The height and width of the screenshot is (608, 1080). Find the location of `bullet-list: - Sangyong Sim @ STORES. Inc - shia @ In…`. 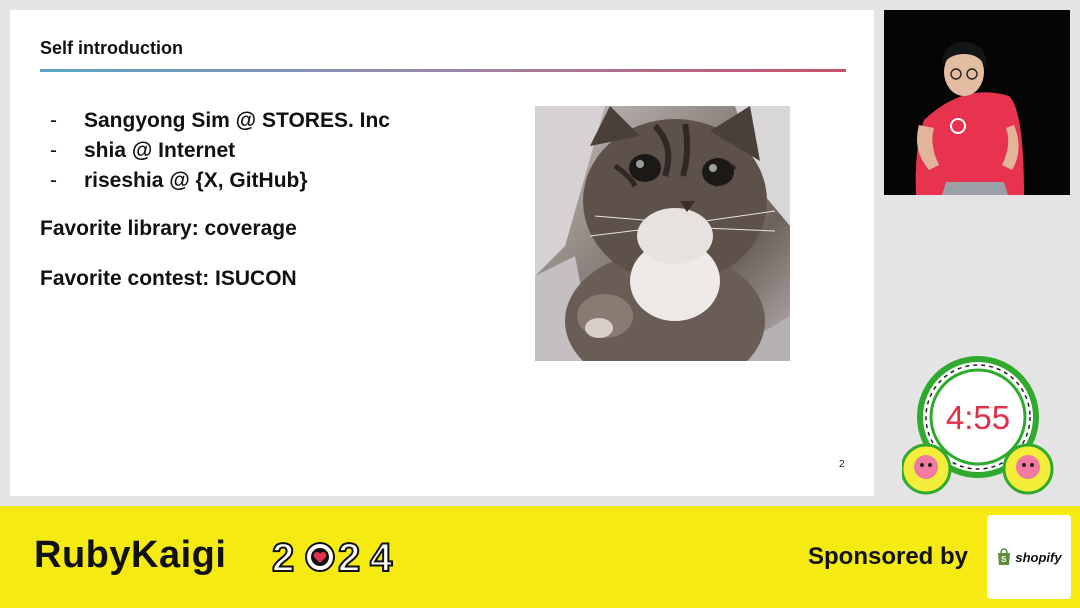

bullet-list: - Sangyong Sim @ STORES. Inc - shia @ In… is located at coordinates (220, 151).